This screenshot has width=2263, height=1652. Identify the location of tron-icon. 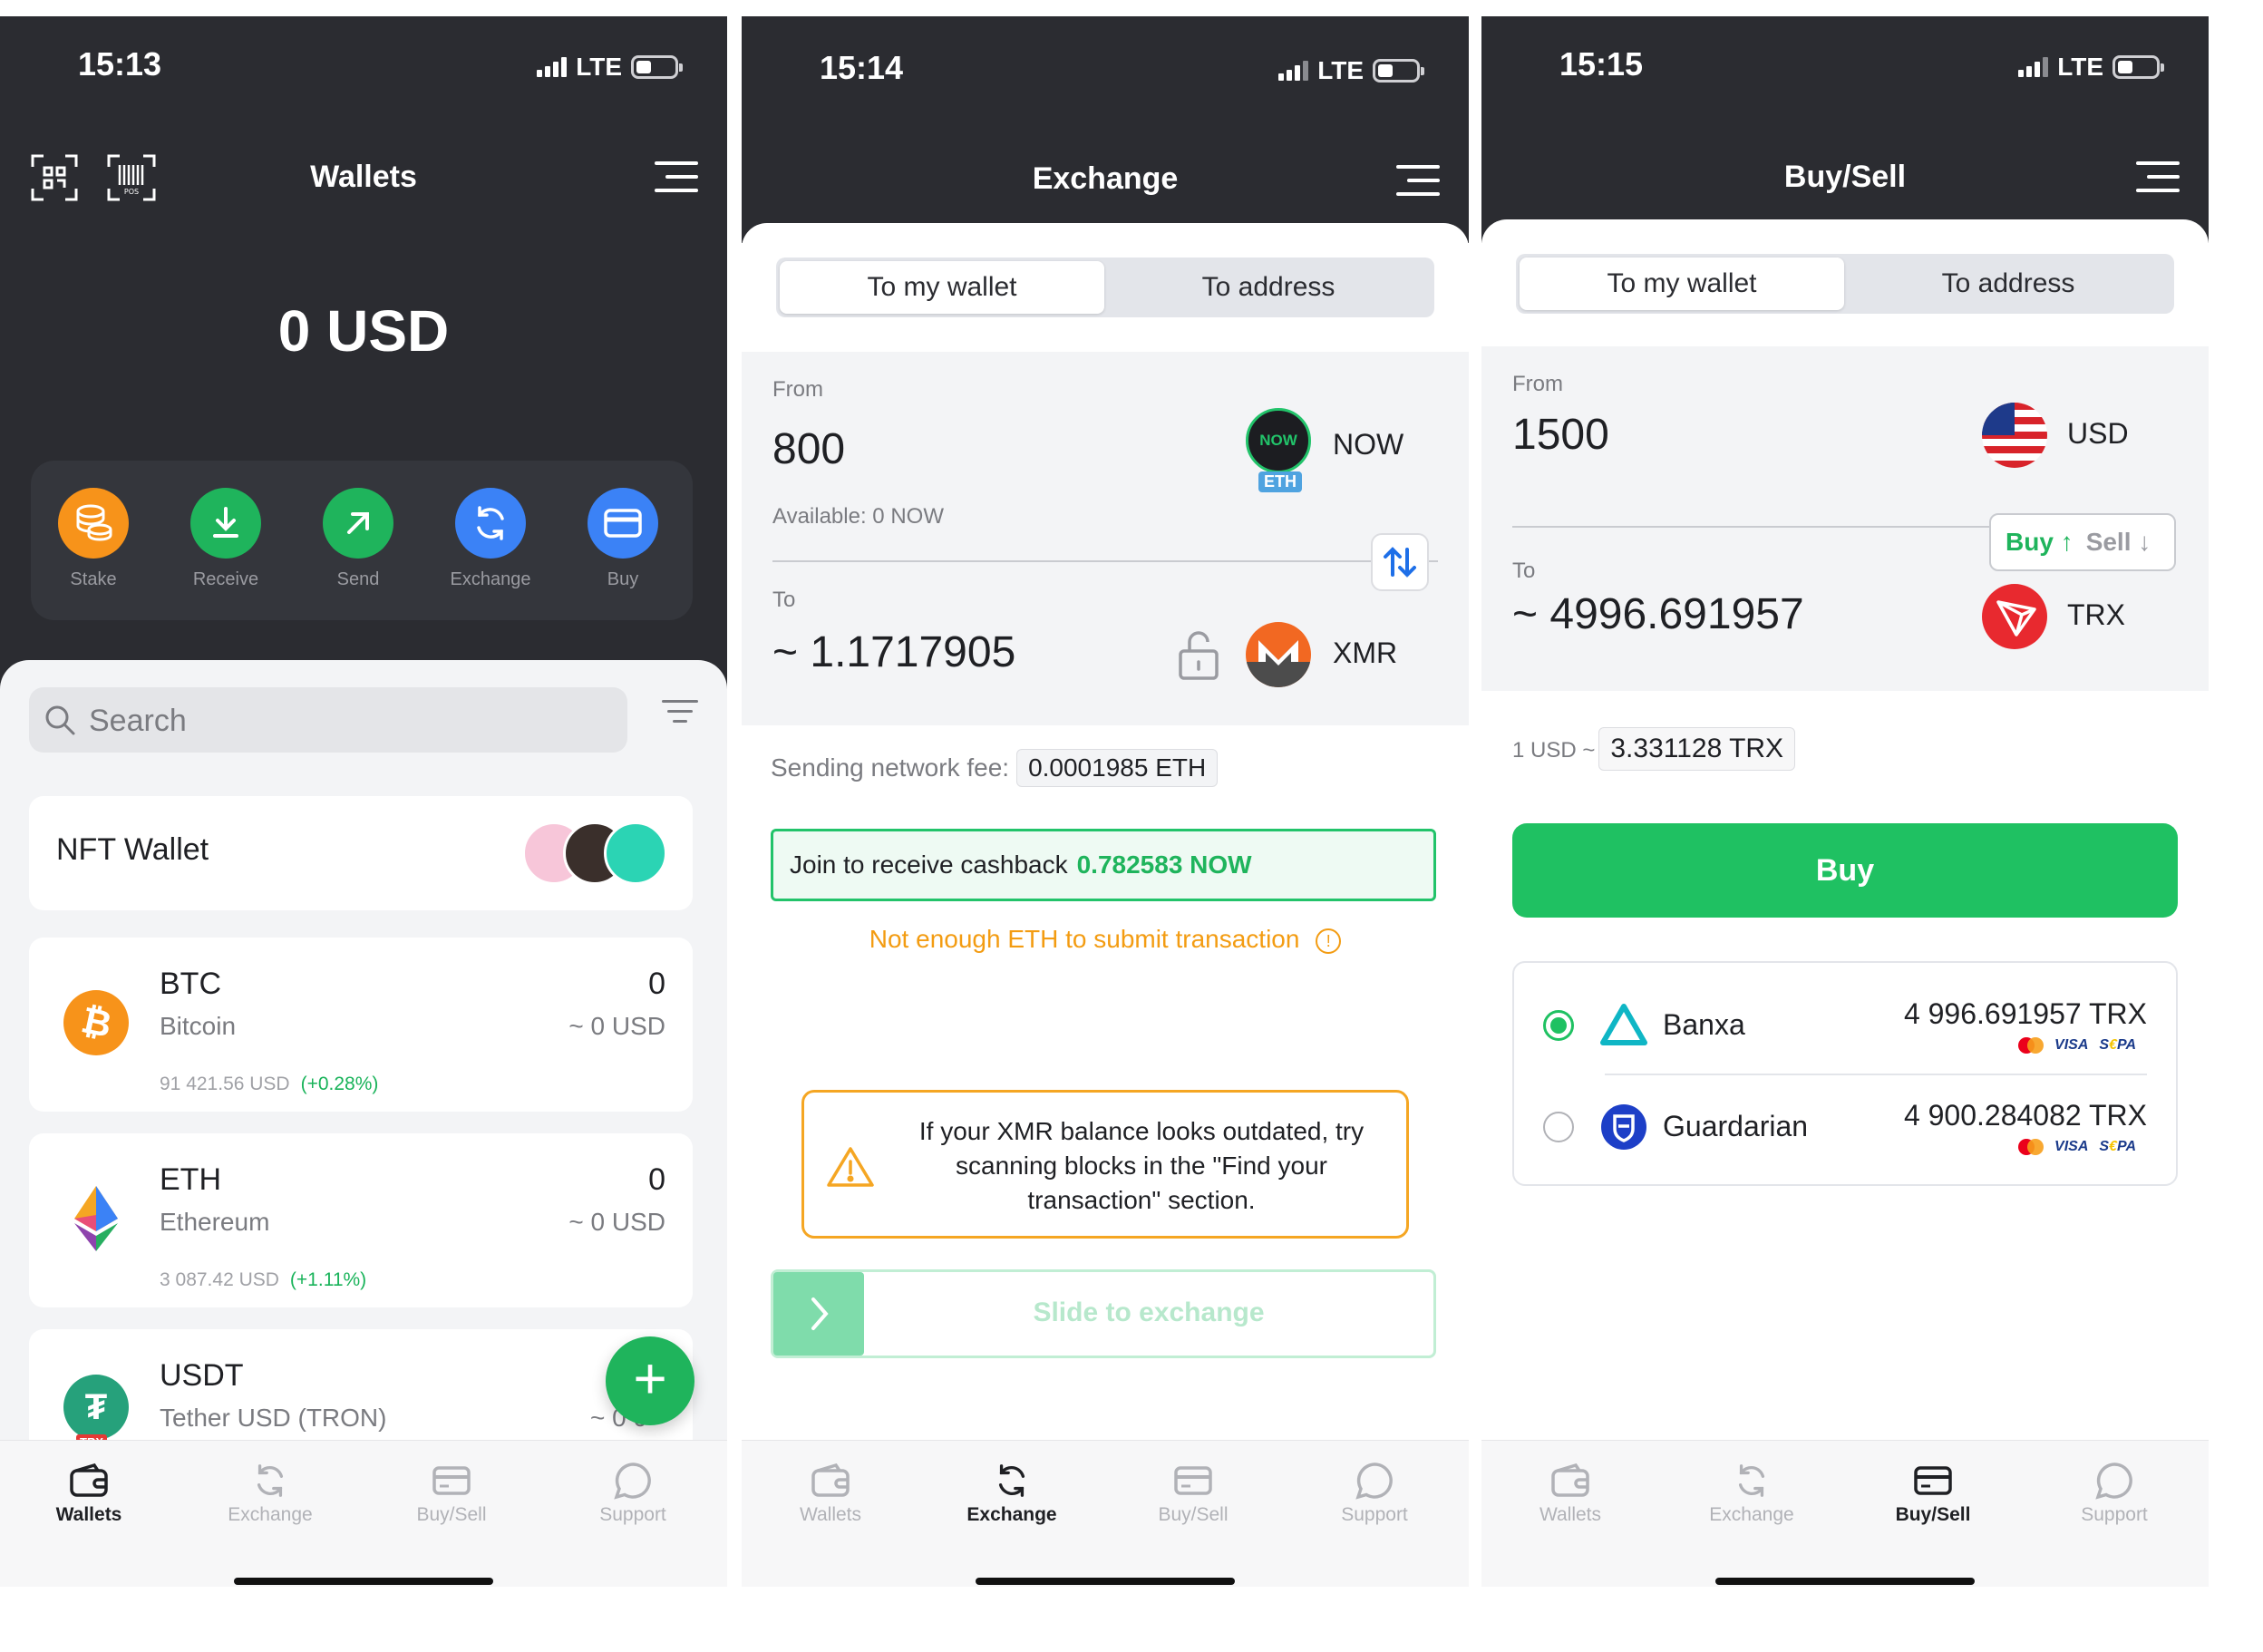
(2015, 616).